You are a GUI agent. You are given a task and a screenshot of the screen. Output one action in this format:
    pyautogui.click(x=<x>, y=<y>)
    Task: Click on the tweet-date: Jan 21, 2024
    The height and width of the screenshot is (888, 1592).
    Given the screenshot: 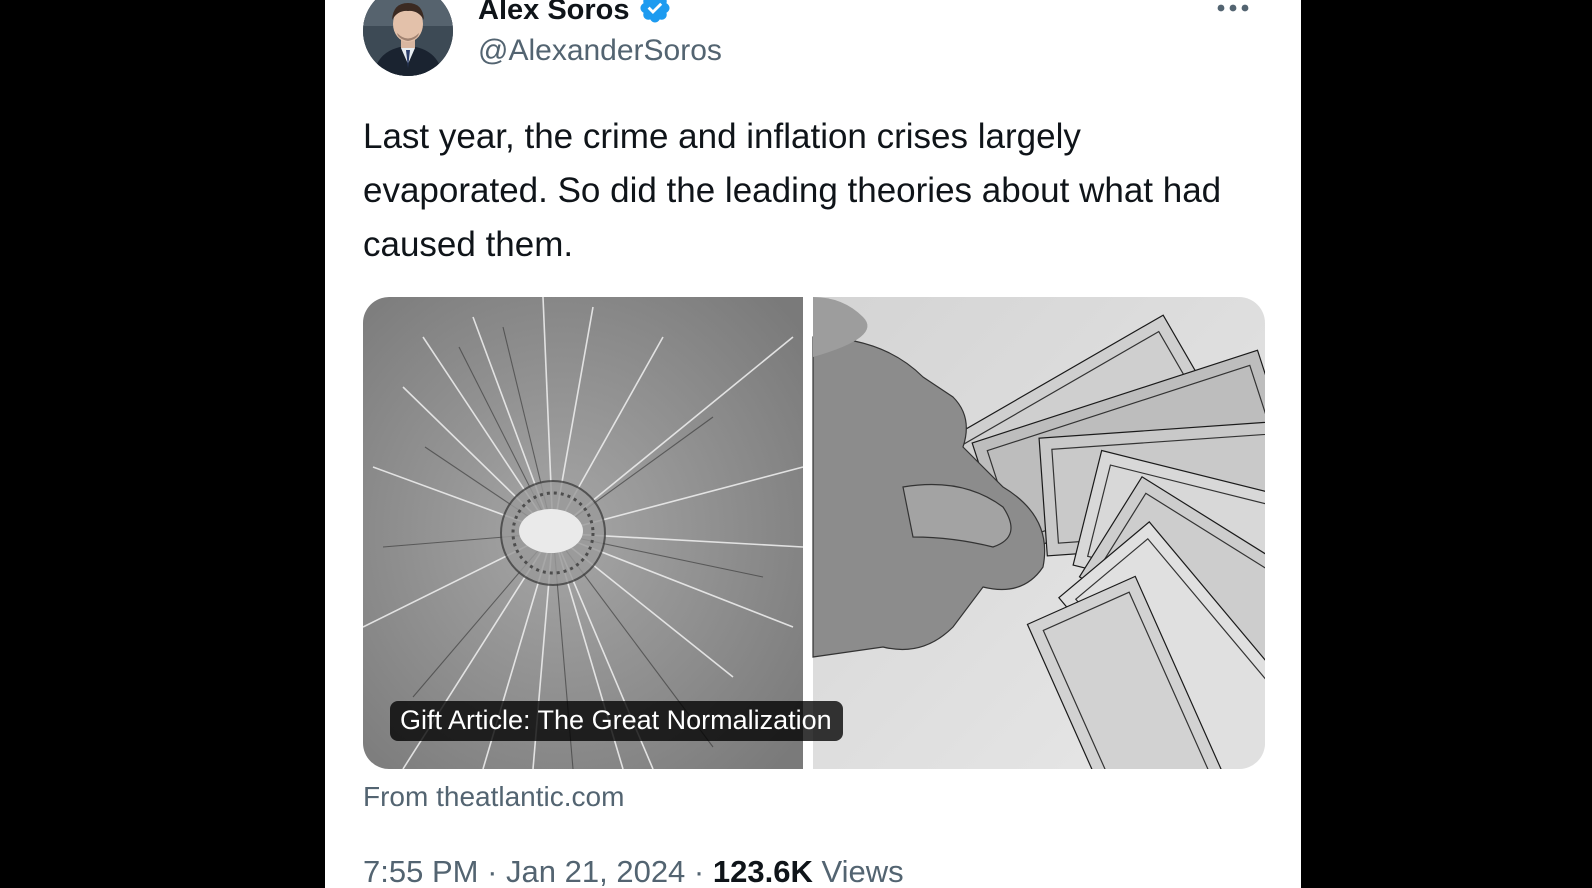 What is the action you would take?
    pyautogui.click(x=595, y=871)
    